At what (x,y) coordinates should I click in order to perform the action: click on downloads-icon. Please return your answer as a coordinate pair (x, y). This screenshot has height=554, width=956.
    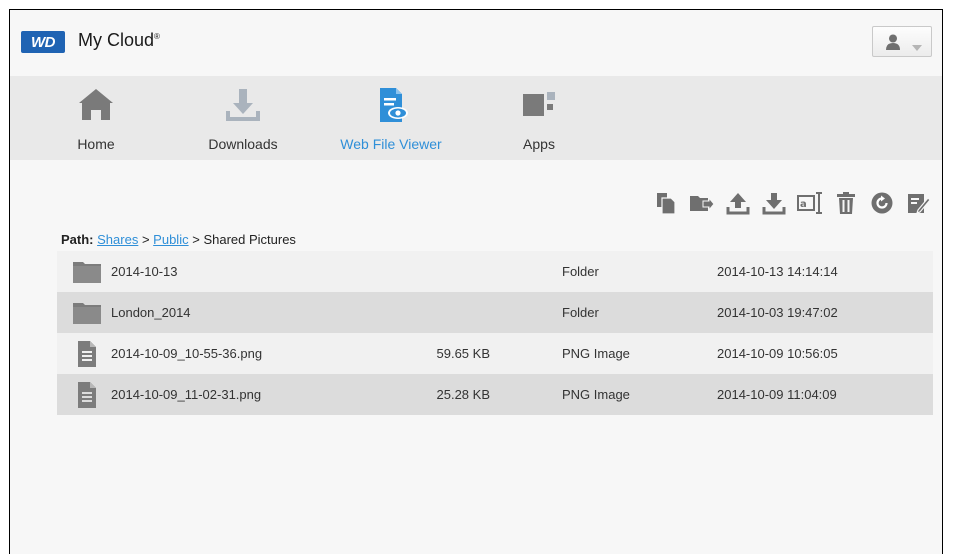
    Looking at the image, I should click on (243, 106).